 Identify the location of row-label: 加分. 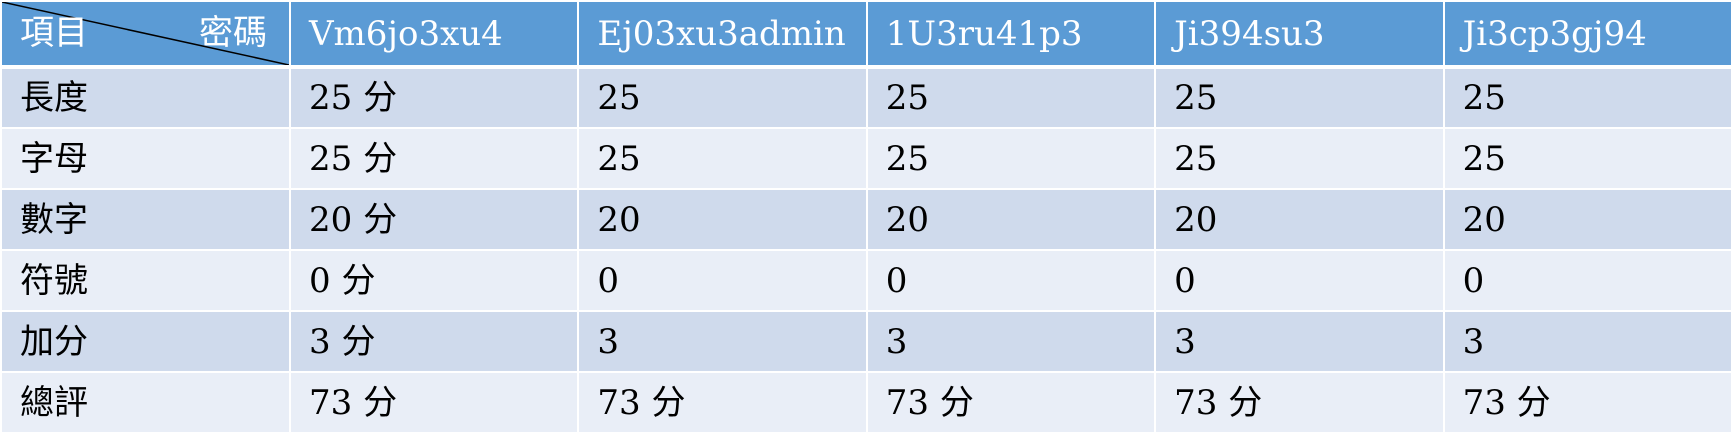
(145, 341).